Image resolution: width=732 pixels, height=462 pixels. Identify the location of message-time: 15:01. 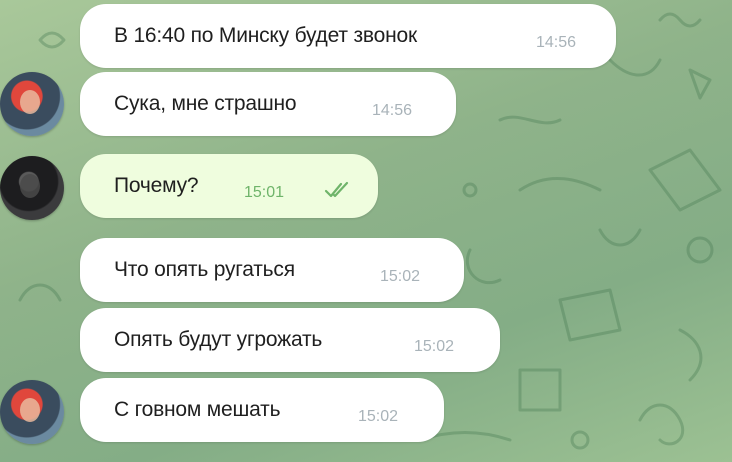
(264, 192).